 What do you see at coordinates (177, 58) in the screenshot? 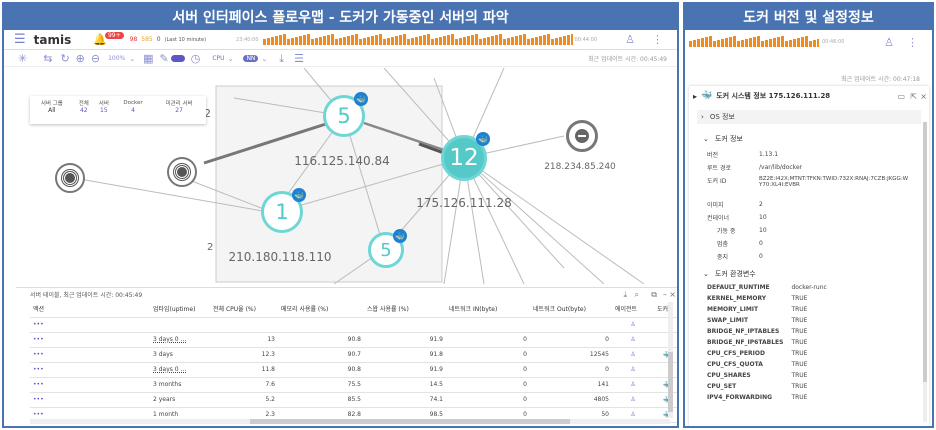
I see `time-chip` at bounding box center [177, 58].